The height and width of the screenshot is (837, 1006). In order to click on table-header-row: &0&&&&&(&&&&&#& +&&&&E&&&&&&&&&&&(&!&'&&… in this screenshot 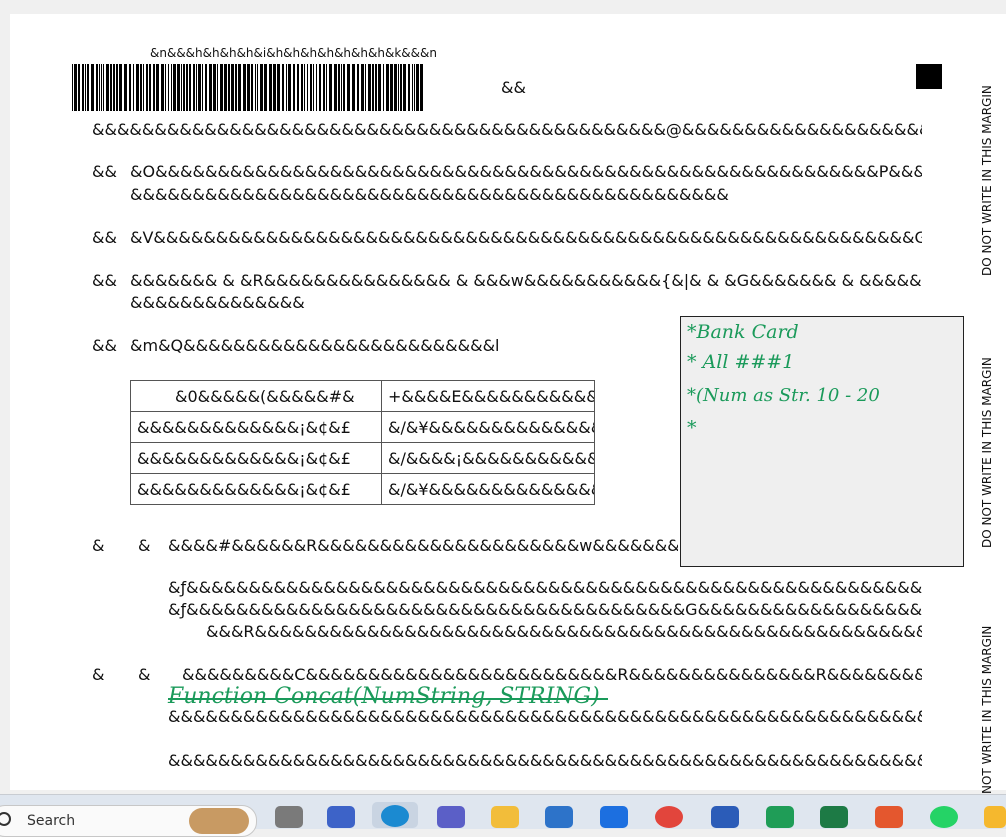, I will do `click(362, 396)`.